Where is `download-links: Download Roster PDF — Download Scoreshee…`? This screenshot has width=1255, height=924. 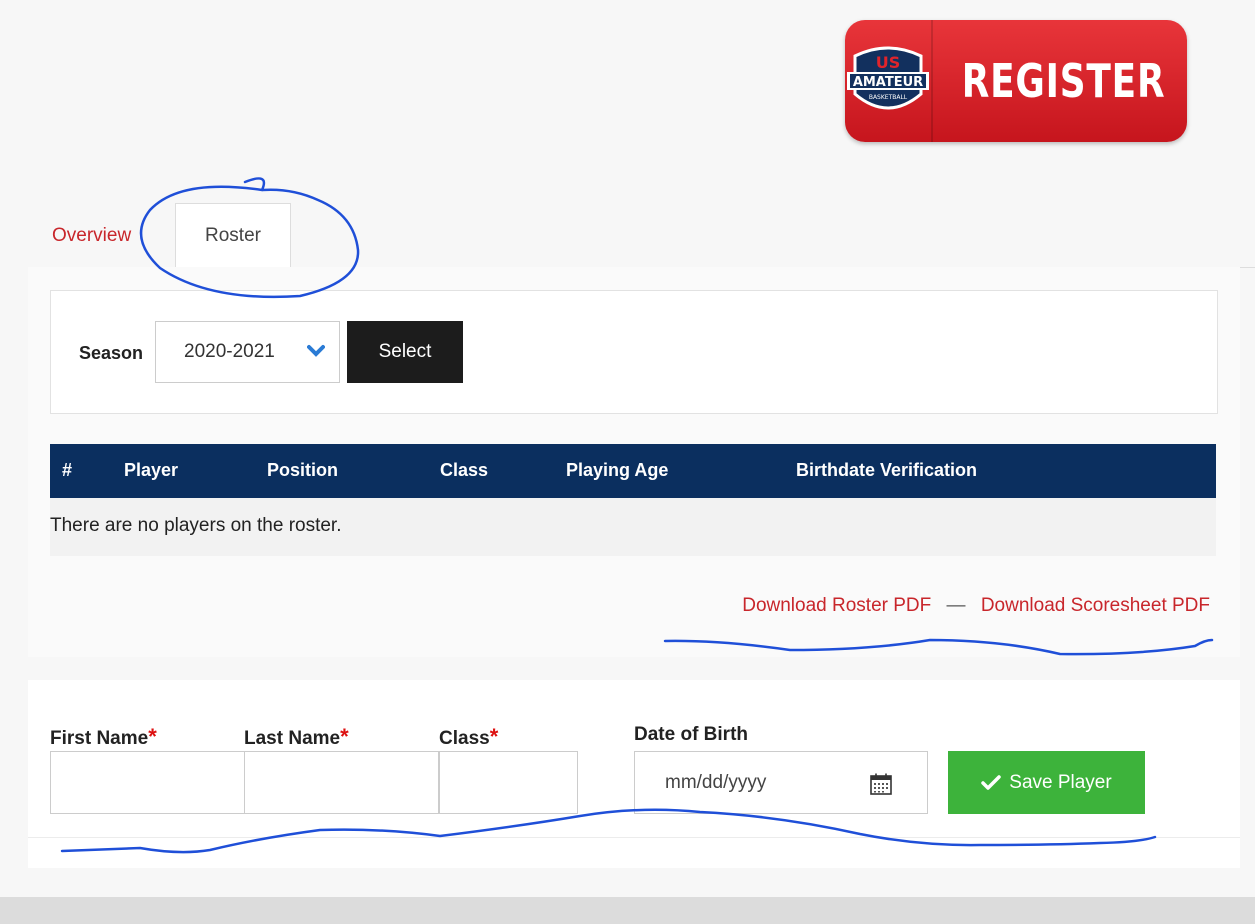
download-links: Download Roster PDF — Download Scoreshee… is located at coordinates (976, 606).